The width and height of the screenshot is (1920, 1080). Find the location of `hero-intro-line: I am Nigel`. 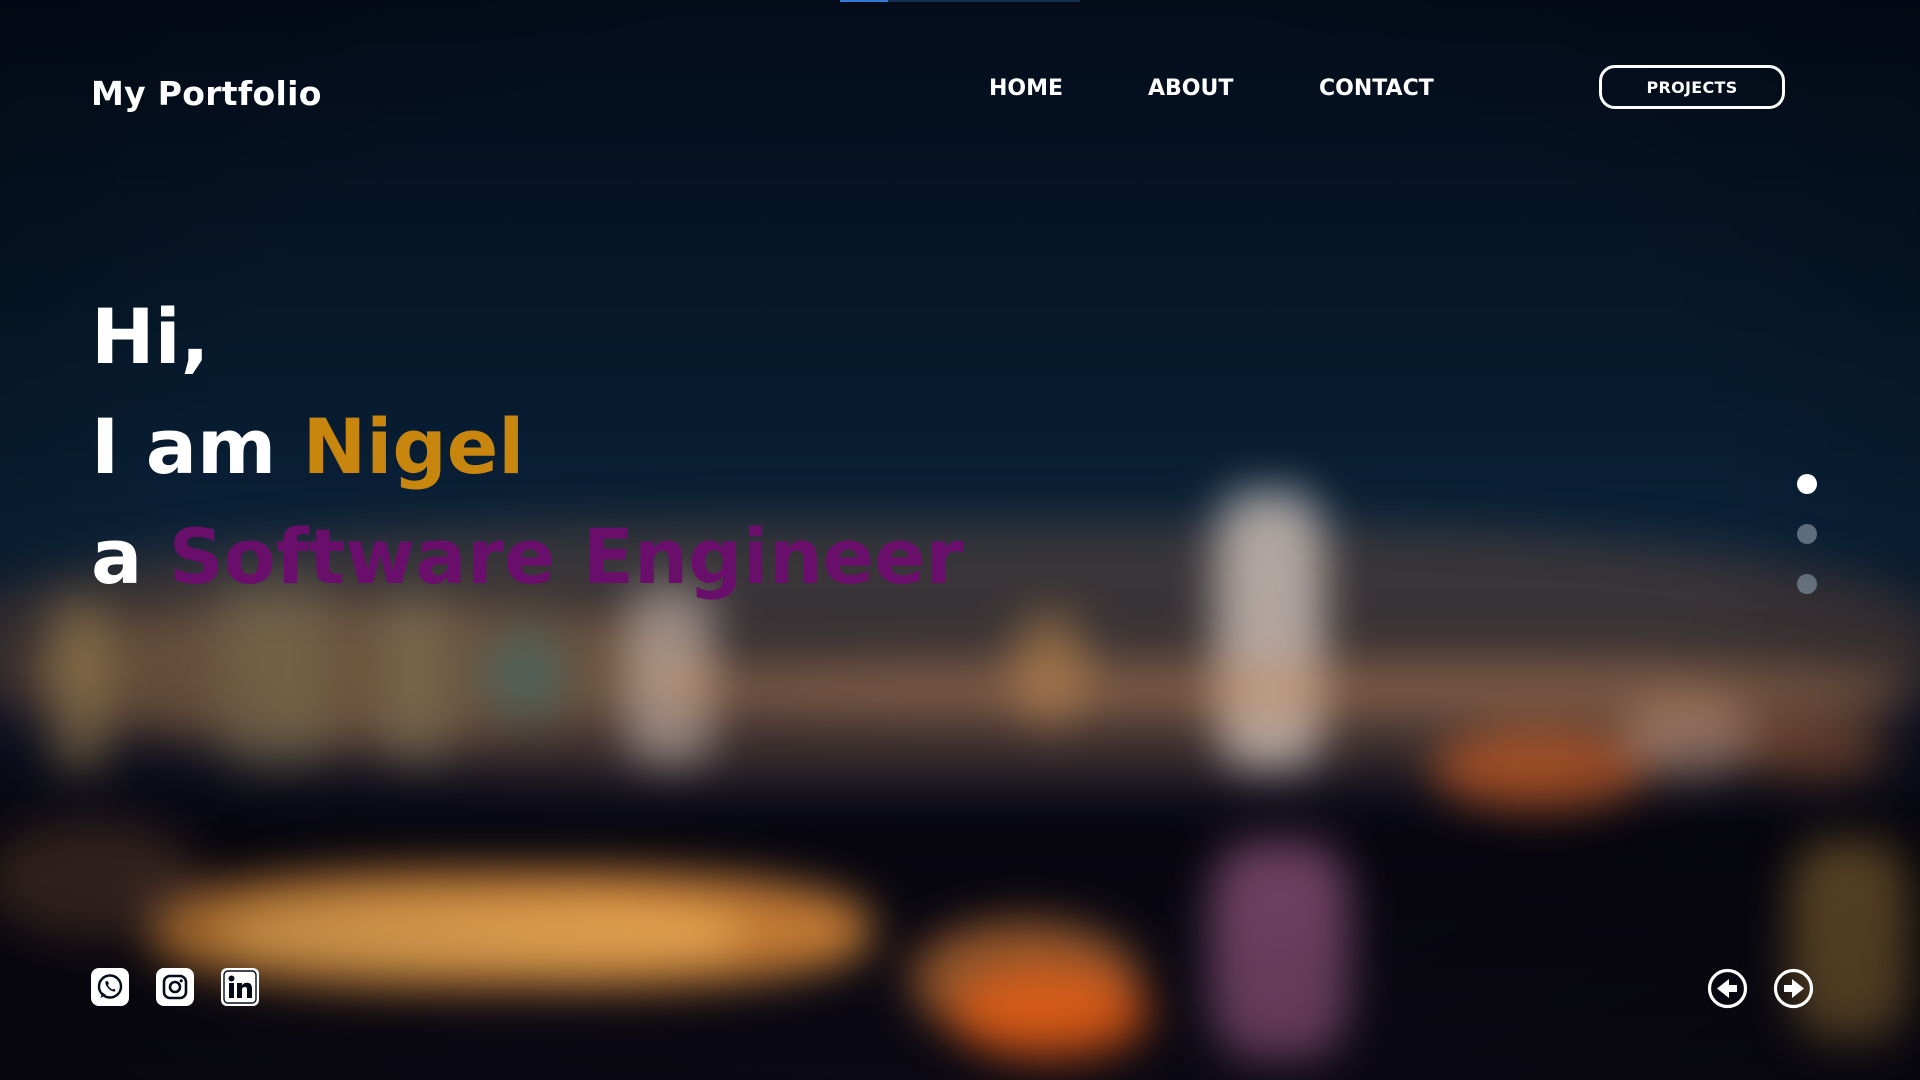

hero-intro-line: I am Nigel is located at coordinates (527, 447).